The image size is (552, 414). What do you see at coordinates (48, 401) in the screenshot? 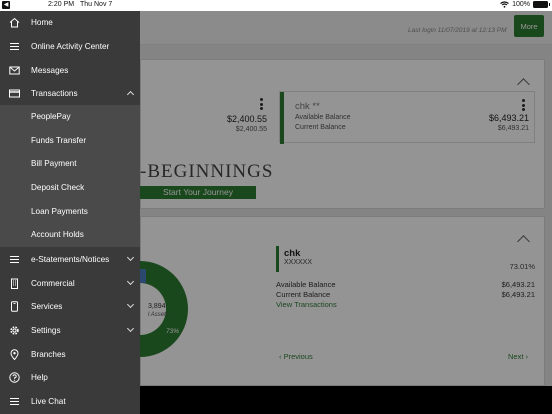
I see `menu-item-label: Live Chat` at bounding box center [48, 401].